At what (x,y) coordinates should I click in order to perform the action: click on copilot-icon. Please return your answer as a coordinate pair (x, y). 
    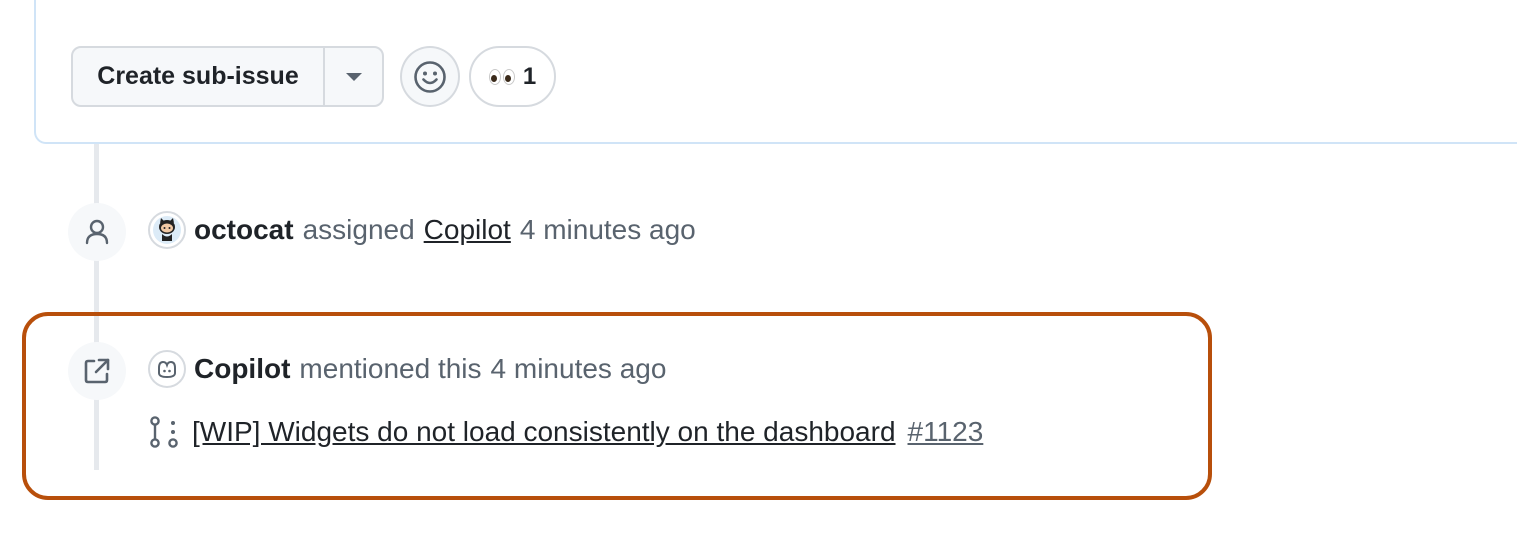
    Looking at the image, I should click on (167, 369).